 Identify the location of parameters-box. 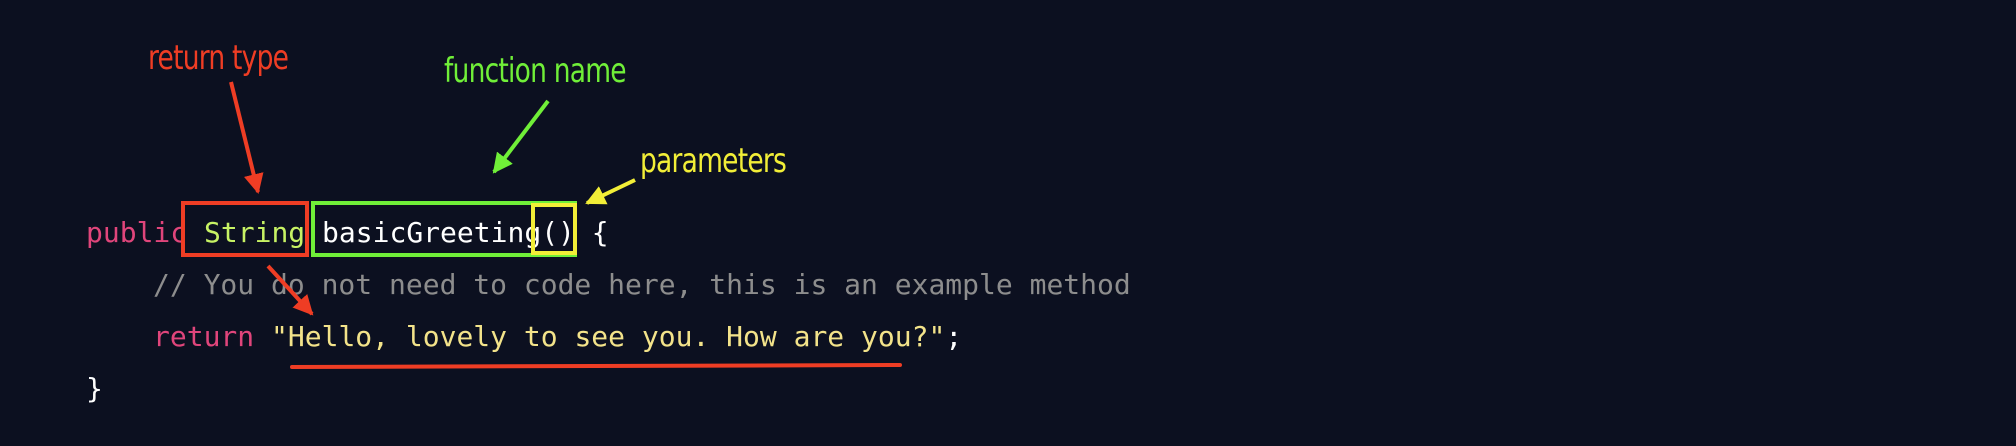
(554, 229).